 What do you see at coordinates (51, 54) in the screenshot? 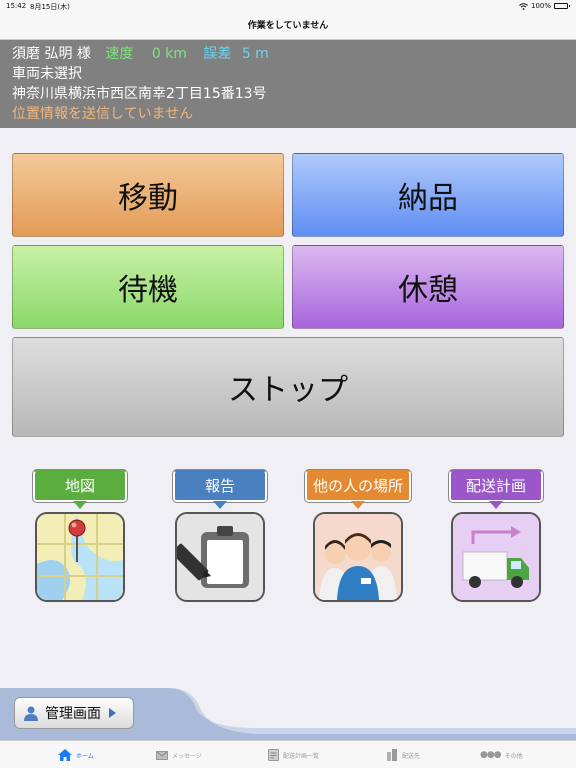
I see `driver-name: 須磨 弘明 様` at bounding box center [51, 54].